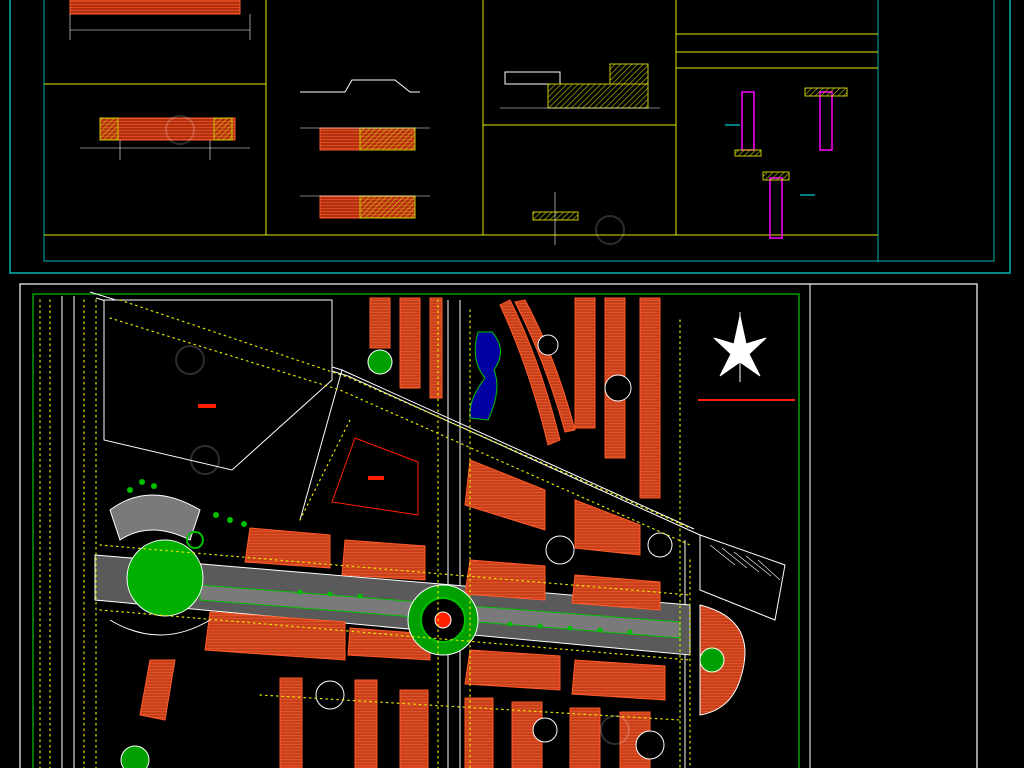 The image size is (1024, 768). Describe the element at coordinates (555, 216) in the screenshot. I see `beam-section-detail` at that location.